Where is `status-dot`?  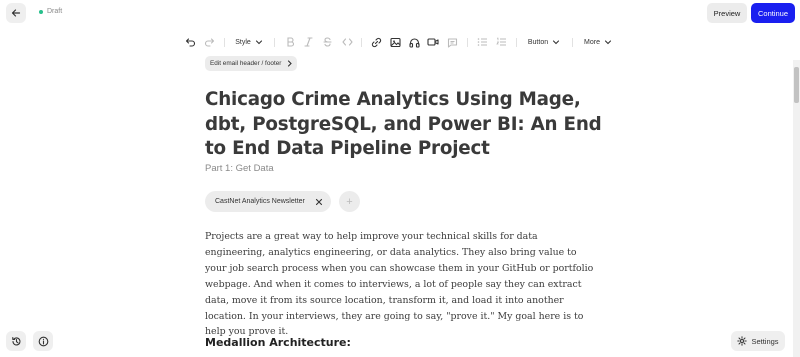
status-dot is located at coordinates (41, 11).